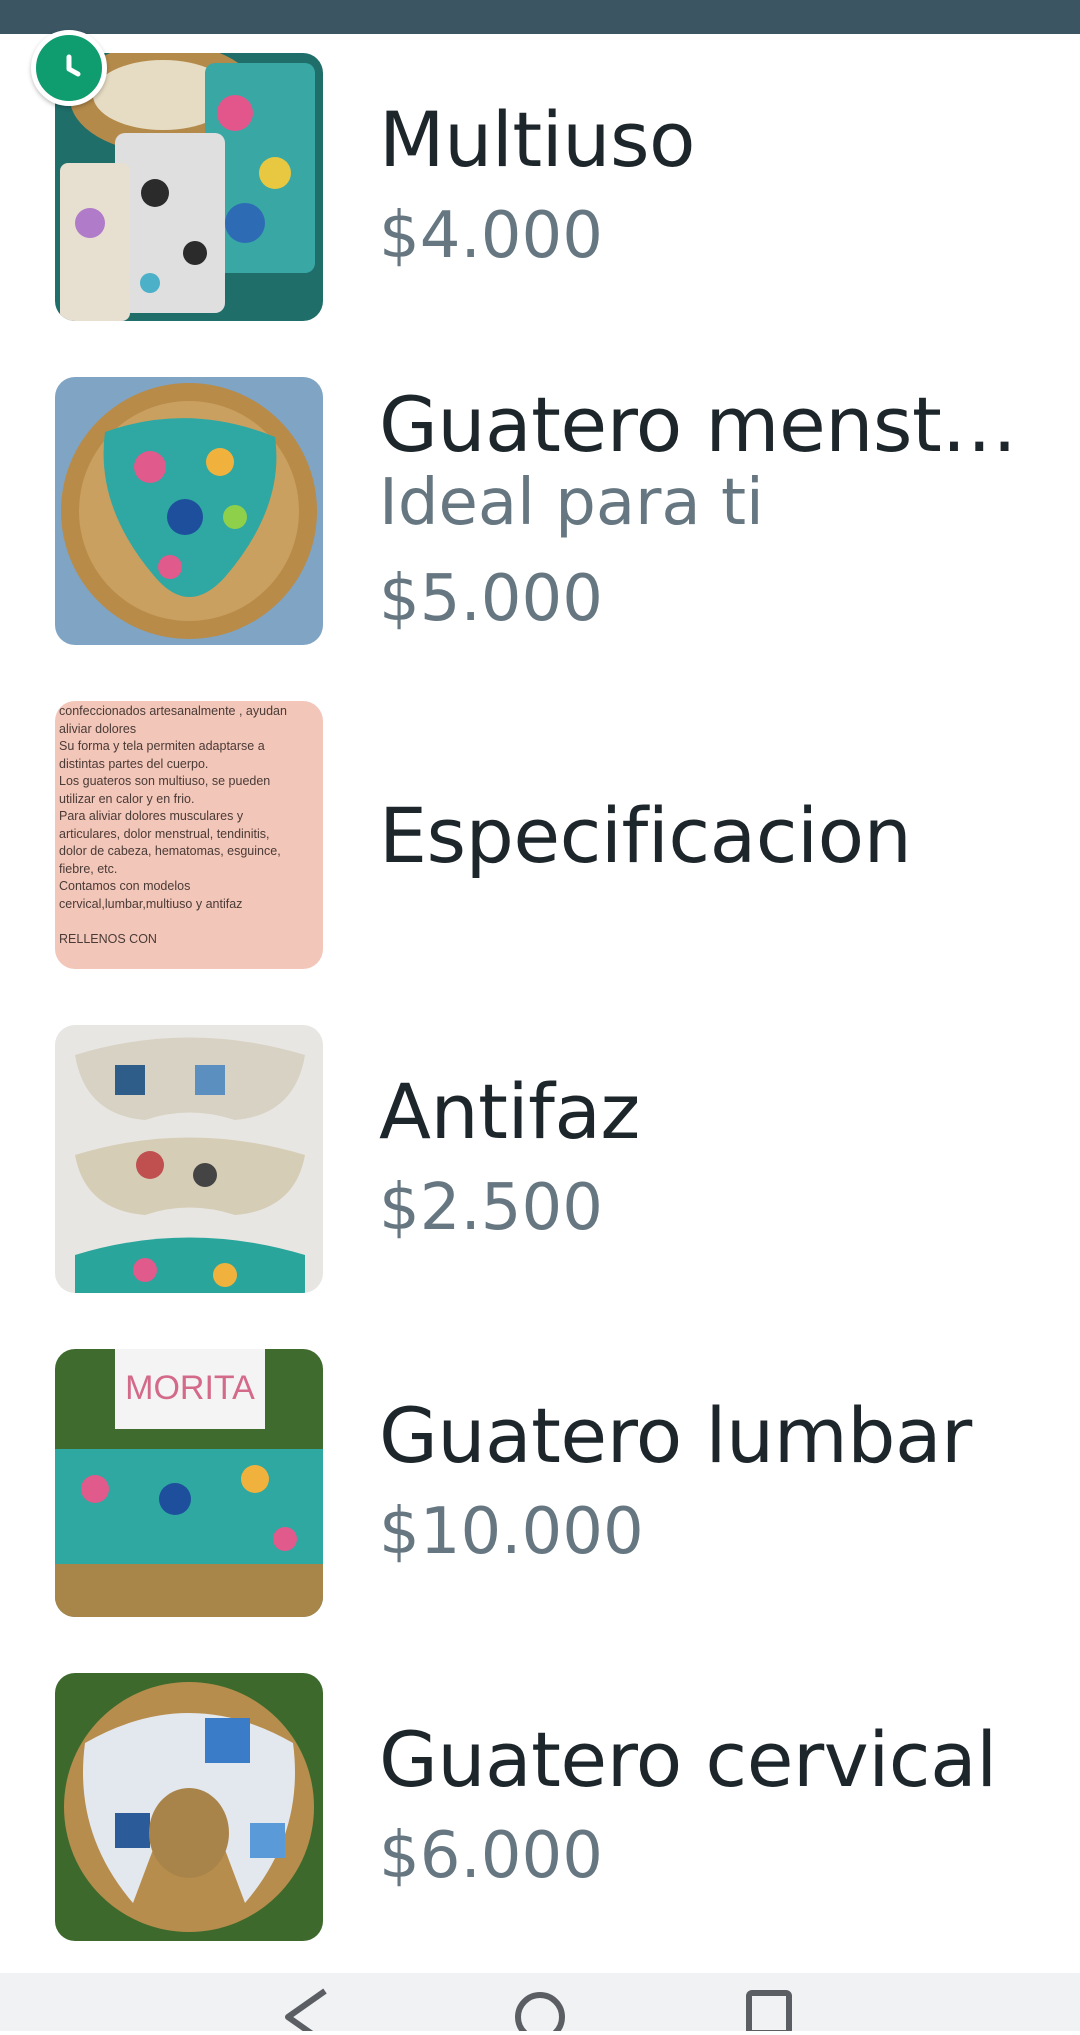 This screenshot has width=1080, height=2035. What do you see at coordinates (189, 1483) in the screenshot?
I see `product-thumbnail: MORITA` at bounding box center [189, 1483].